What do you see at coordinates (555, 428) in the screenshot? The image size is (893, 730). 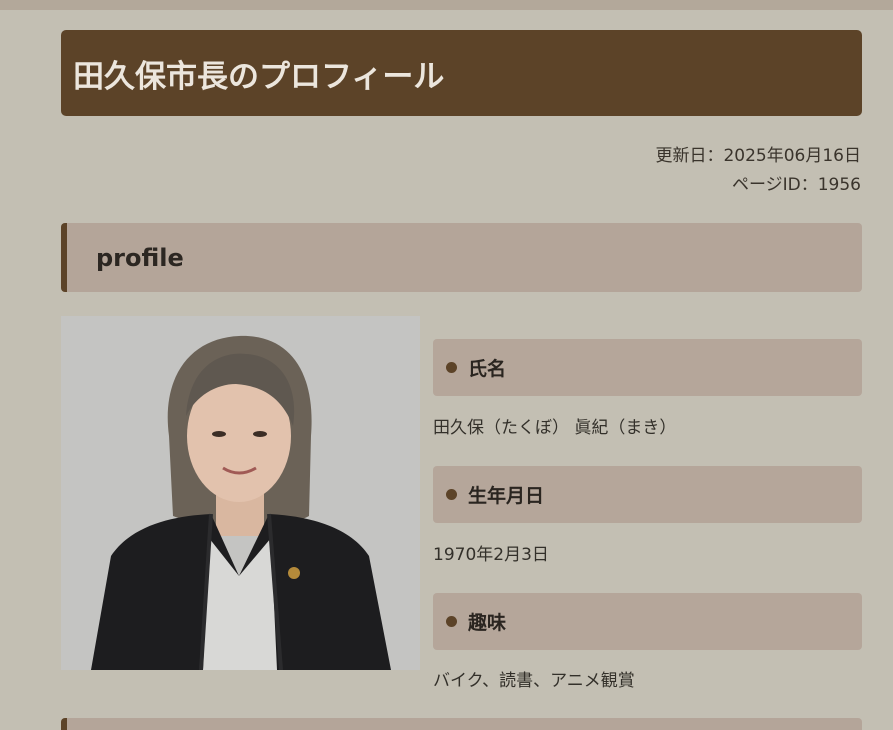 I see `field-value-name: 田久保（たくぼ） 眞紀（まき）` at bounding box center [555, 428].